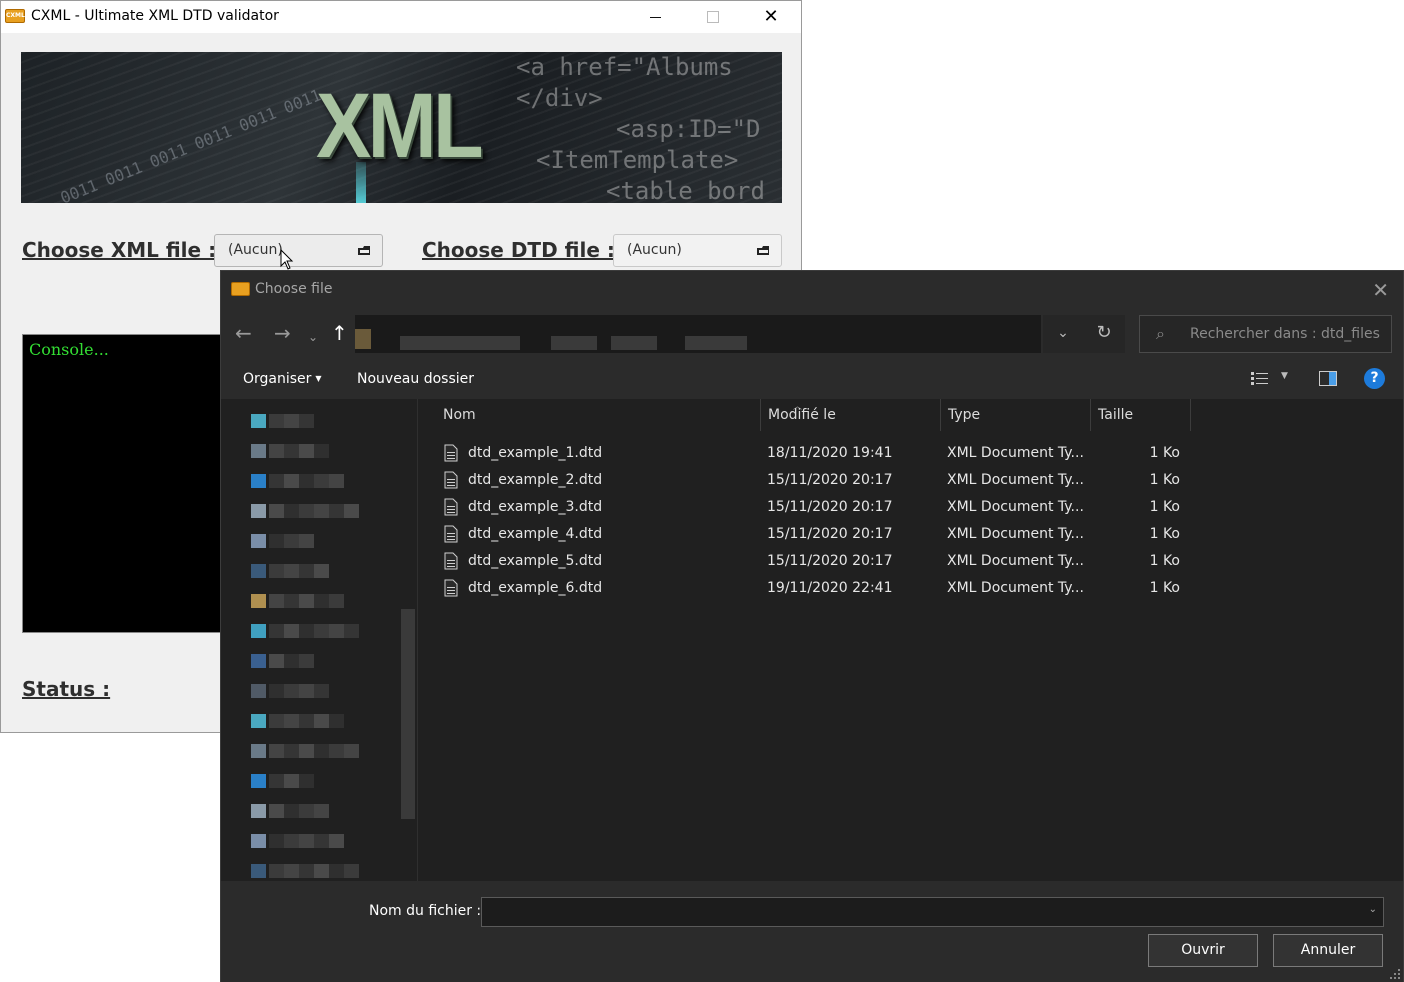  What do you see at coordinates (1374, 378) in the screenshot?
I see `help-icon: ?` at bounding box center [1374, 378].